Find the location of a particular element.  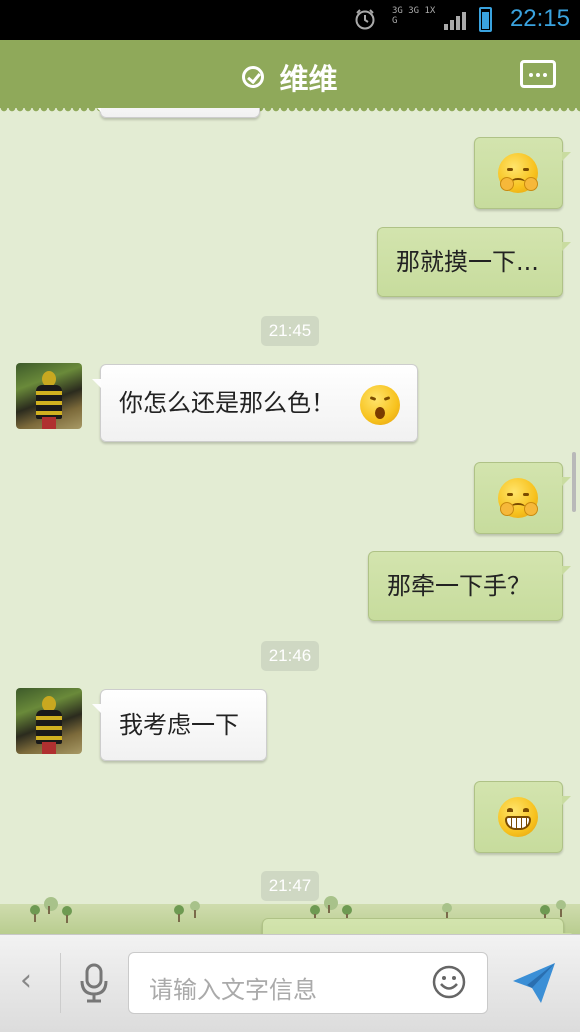

status-bar: 3G 3G 1X G 22:15 is located at coordinates (290, 20).